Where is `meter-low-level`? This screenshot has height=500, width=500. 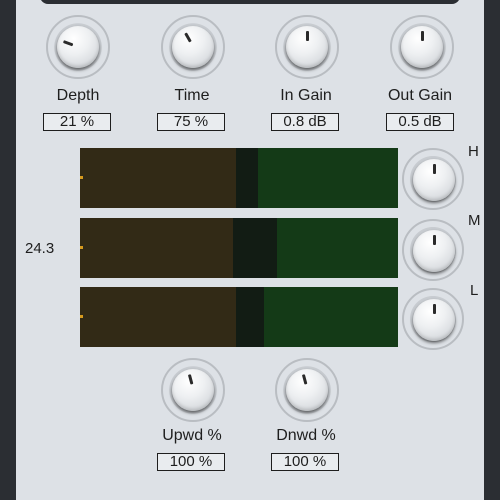 meter-low-level is located at coordinates (158, 317).